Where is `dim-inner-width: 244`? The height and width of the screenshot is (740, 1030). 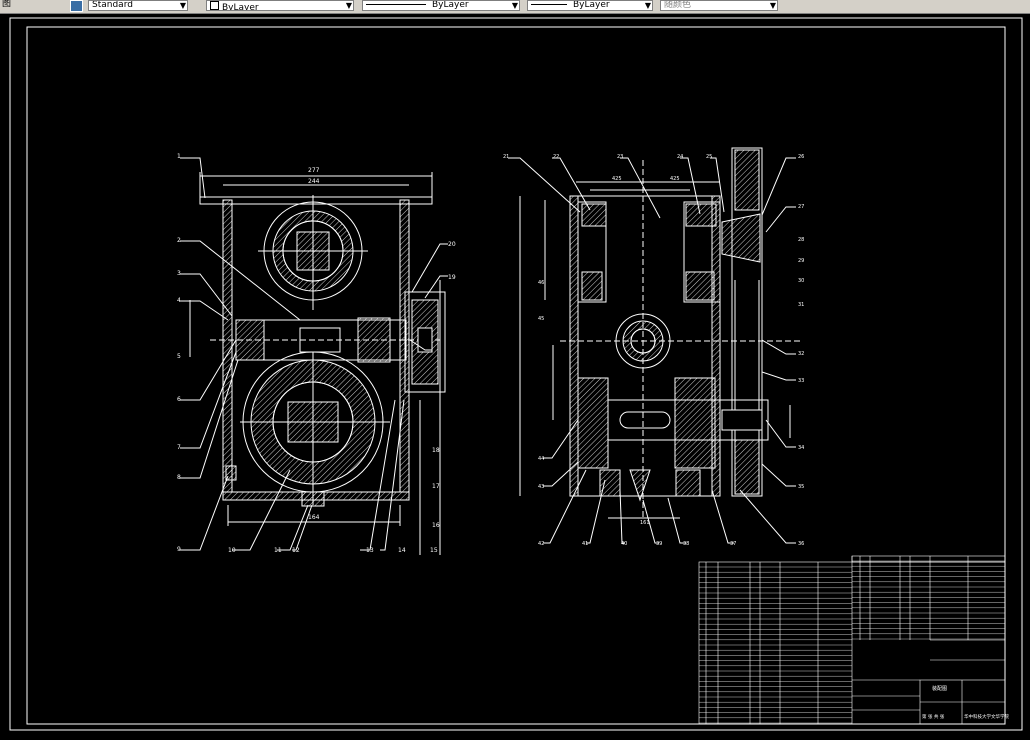 dim-inner-width: 244 is located at coordinates (314, 181).